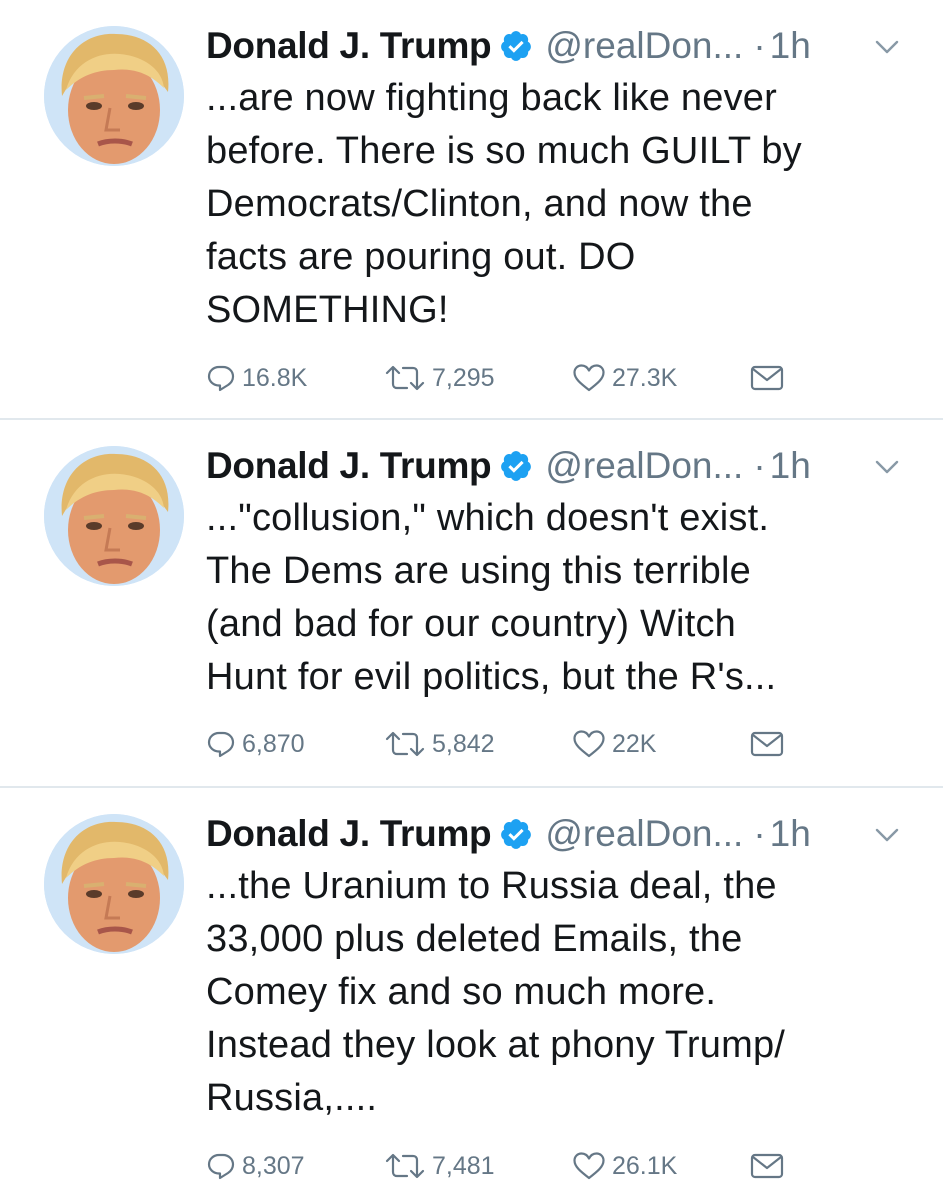 The image size is (943, 1200). I want to click on tweet-actions: 16.8K 7,295 27.3K, so click(556, 378).